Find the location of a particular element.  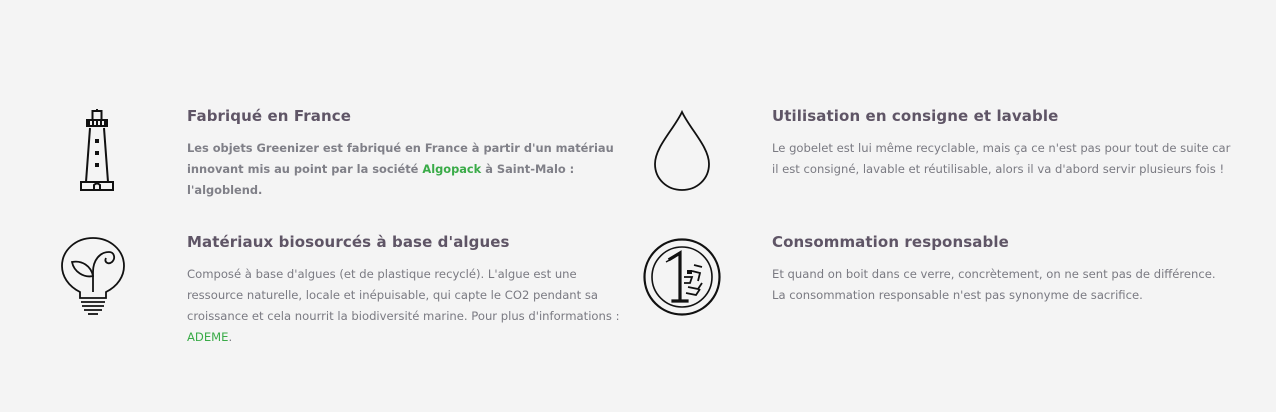

algopack-link: Algopack is located at coordinates (451, 169).